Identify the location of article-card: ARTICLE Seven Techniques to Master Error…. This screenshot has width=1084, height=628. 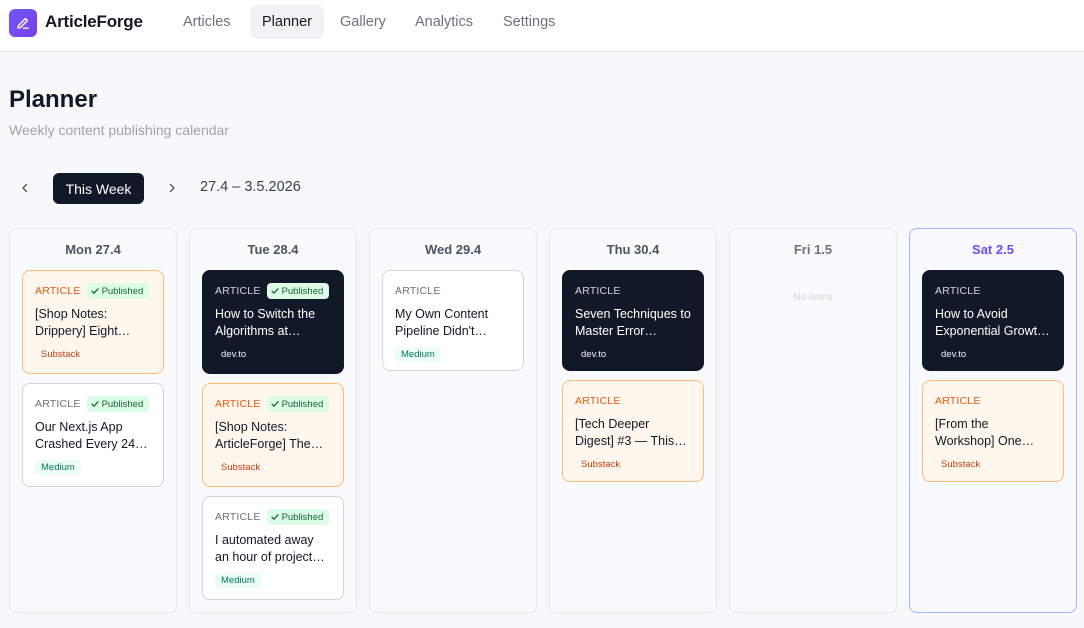
(633, 320).